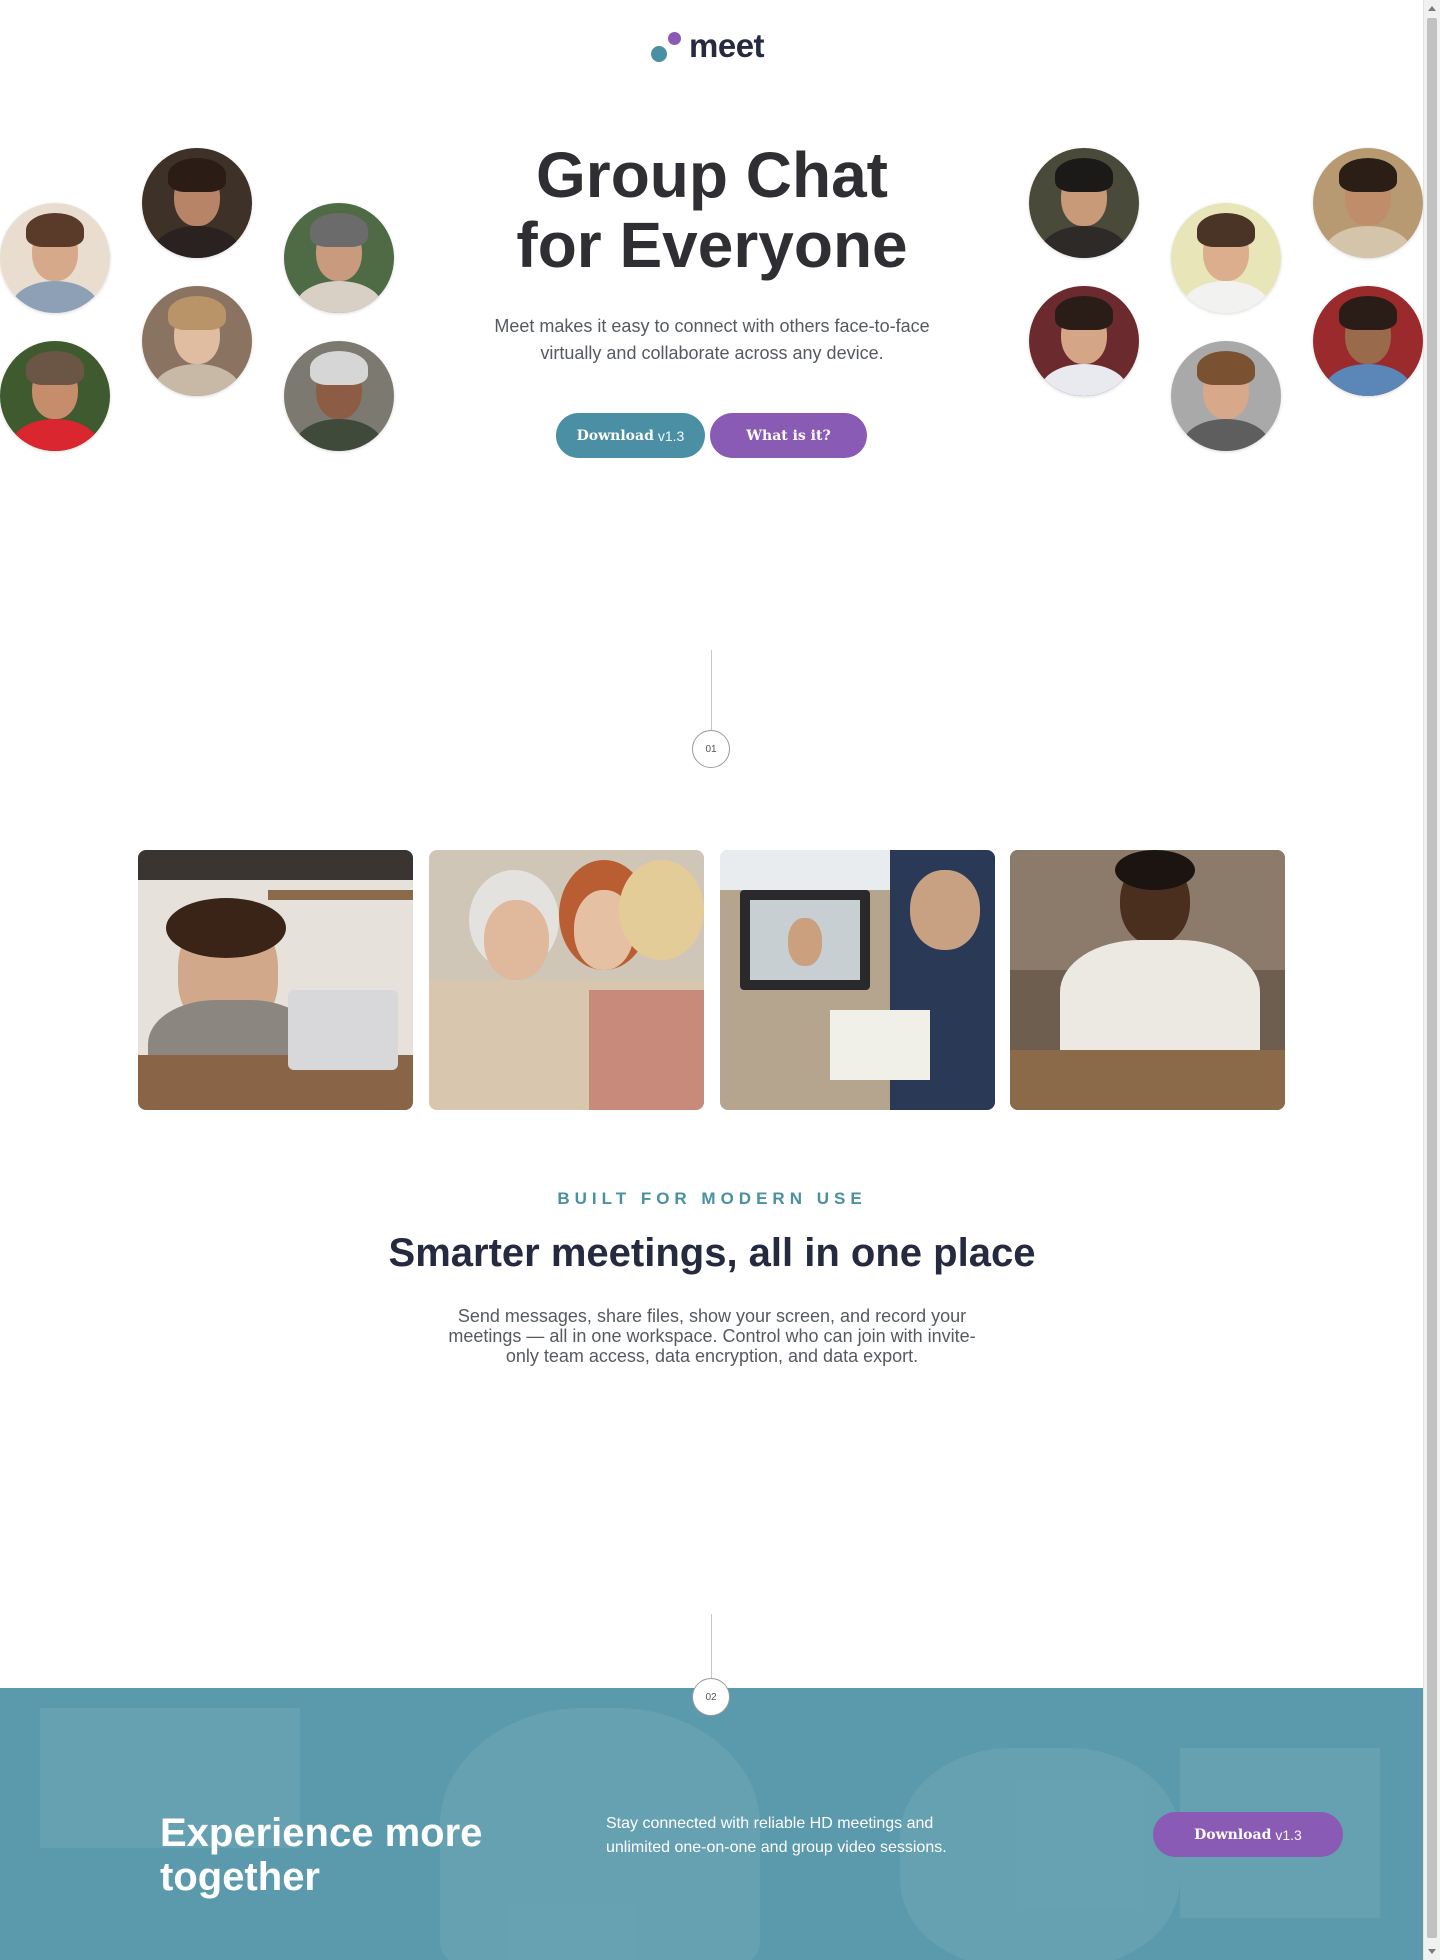 The image size is (1440, 1960). I want to click on what-is-it-label: What is it?, so click(788, 435).